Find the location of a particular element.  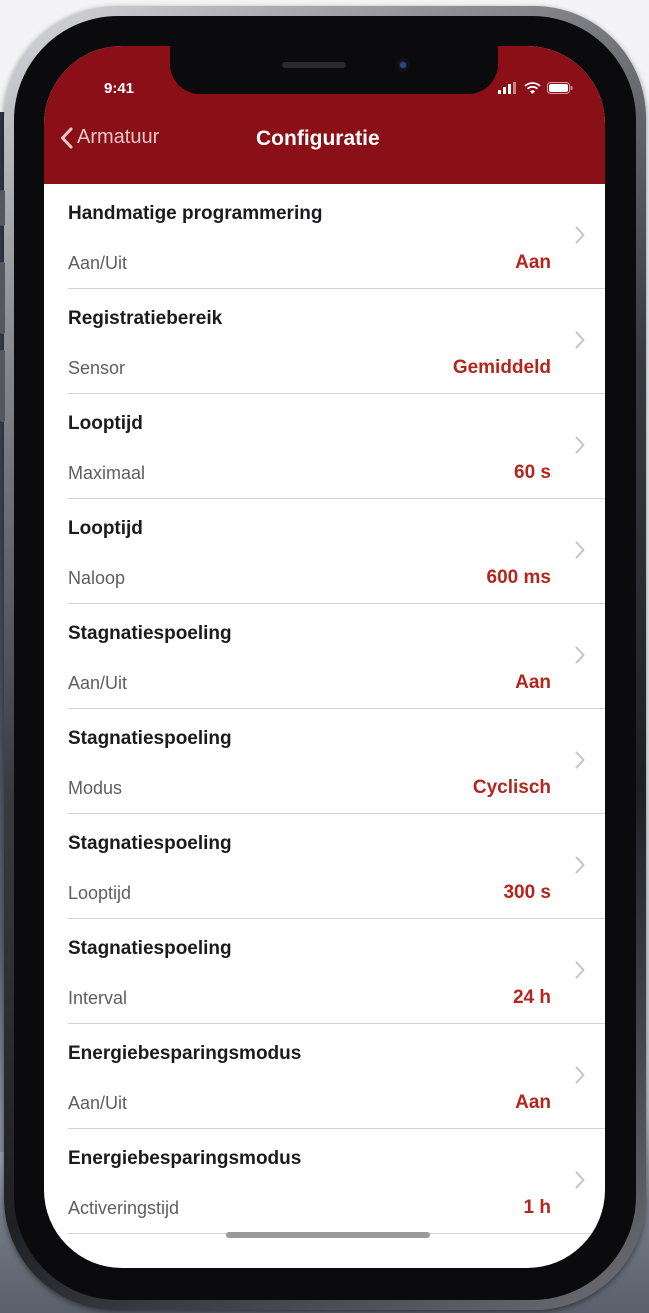

setting-label: Naloop is located at coordinates (97, 578).